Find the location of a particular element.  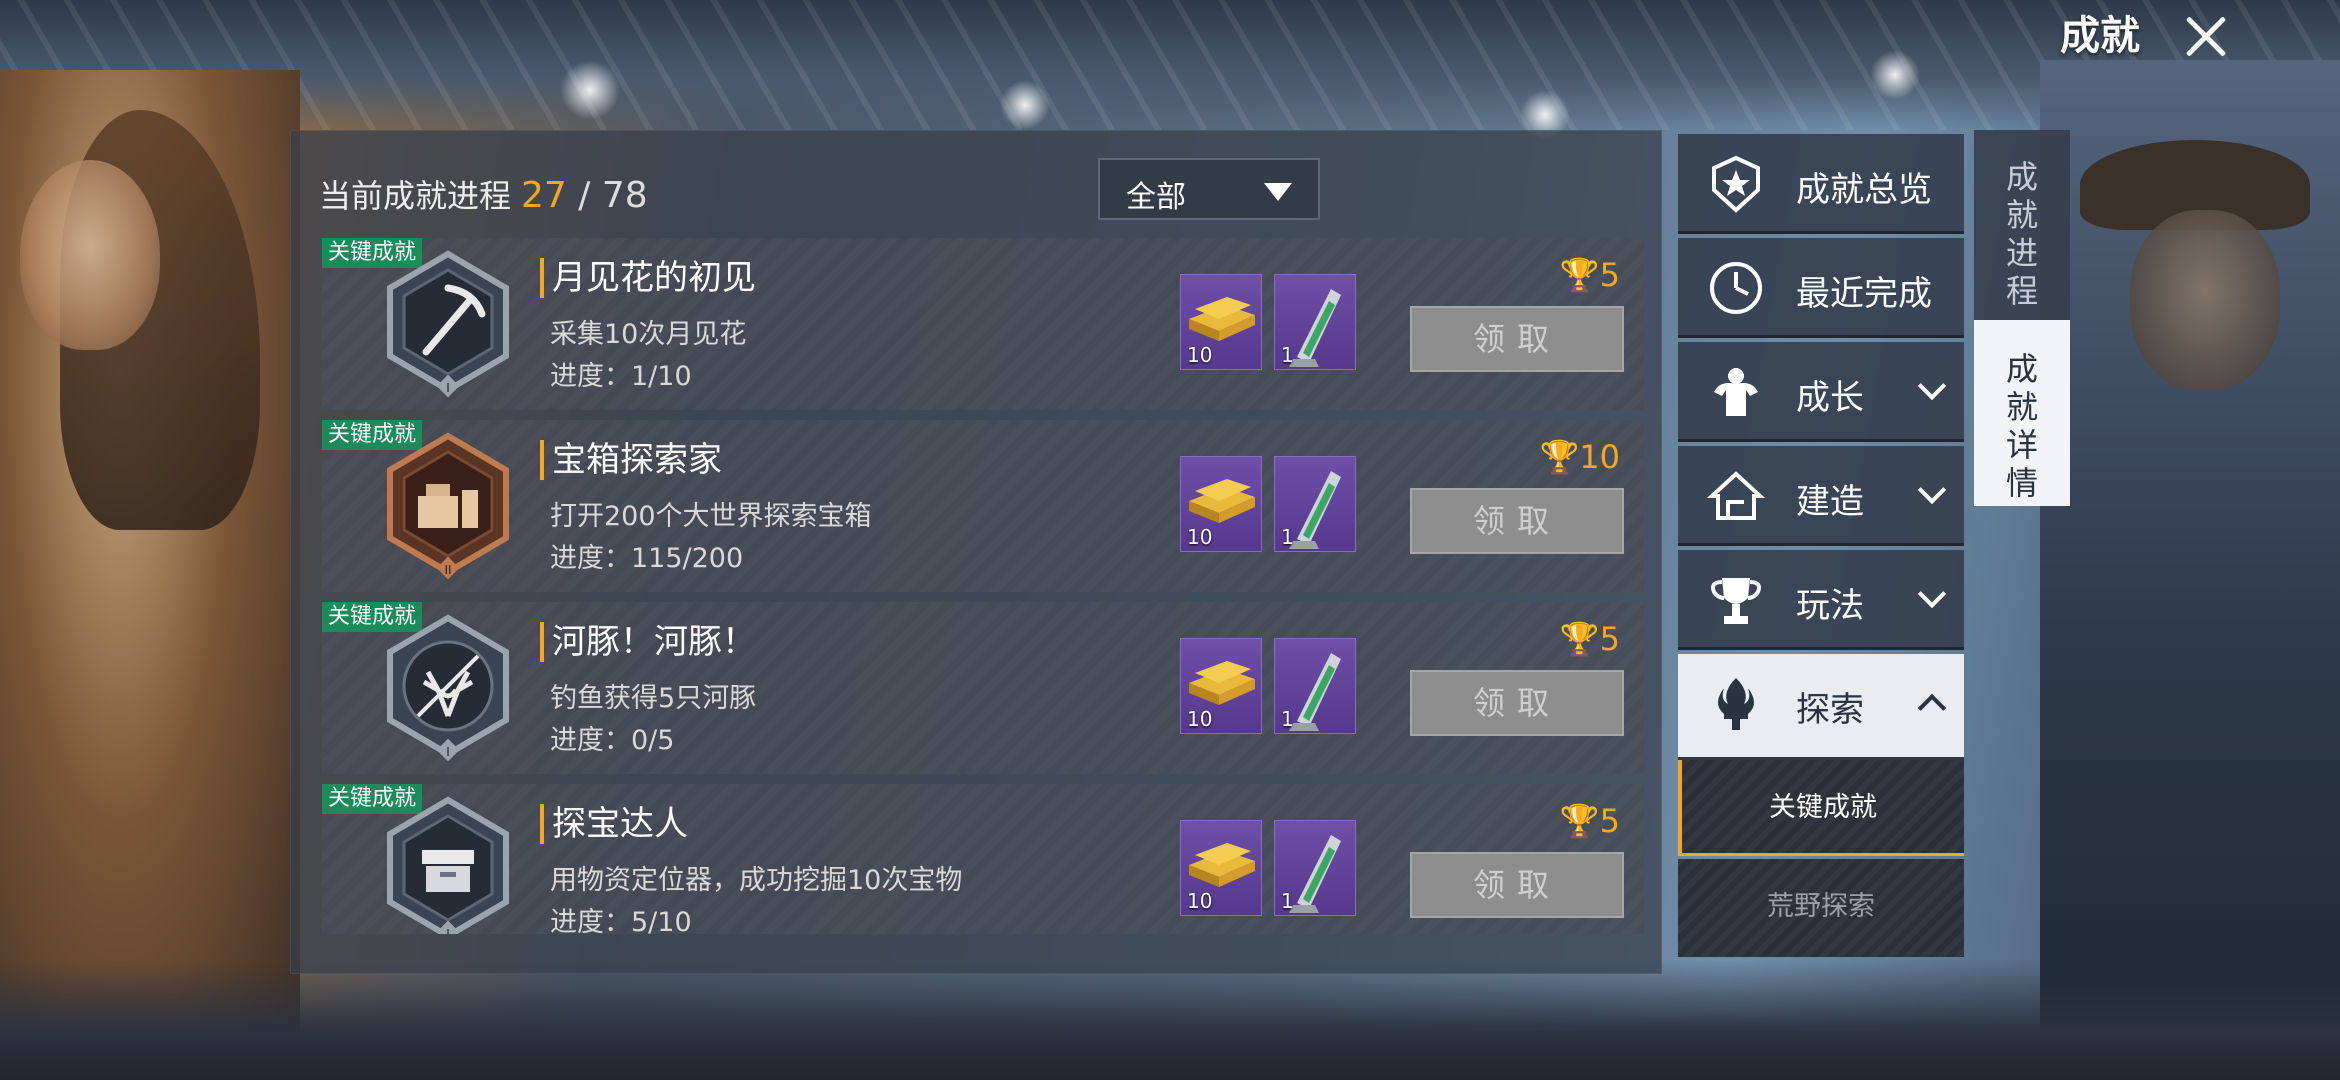

category-overview: 成就总览 is located at coordinates (1821, 184).